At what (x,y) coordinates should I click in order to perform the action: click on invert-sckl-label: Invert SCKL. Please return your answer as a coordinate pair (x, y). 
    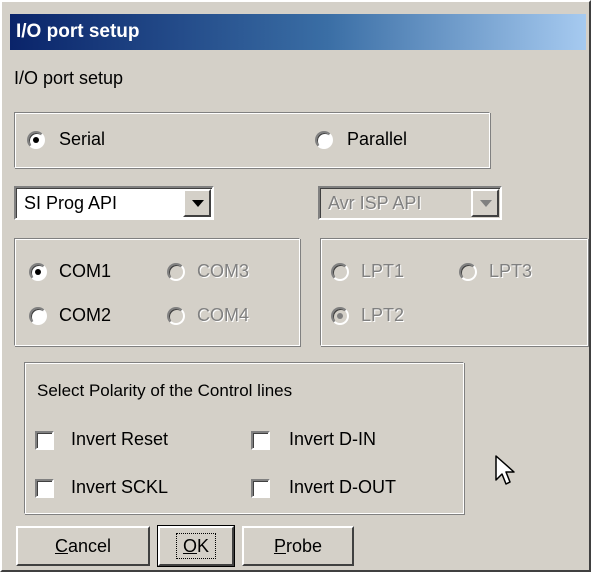
    Looking at the image, I should click on (119, 487).